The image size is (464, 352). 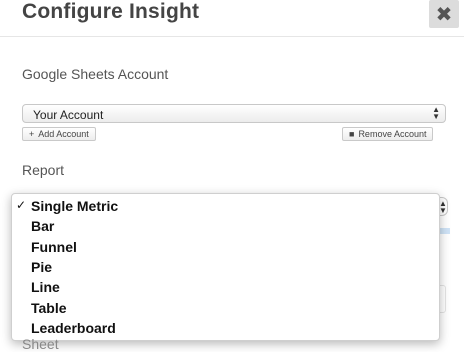 I want to click on check-icon: ✓, so click(x=21, y=205).